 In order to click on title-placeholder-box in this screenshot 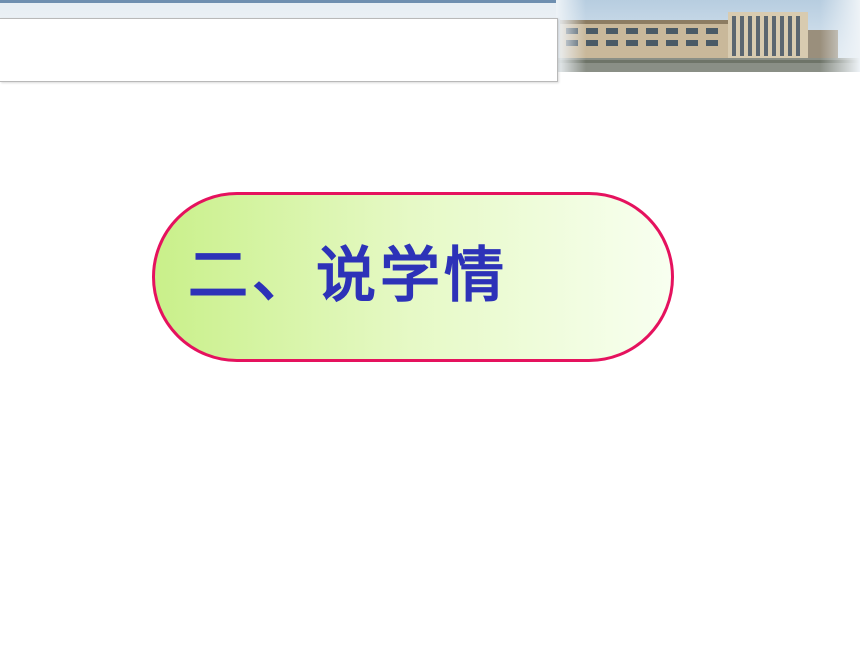, I will do `click(279, 50)`.